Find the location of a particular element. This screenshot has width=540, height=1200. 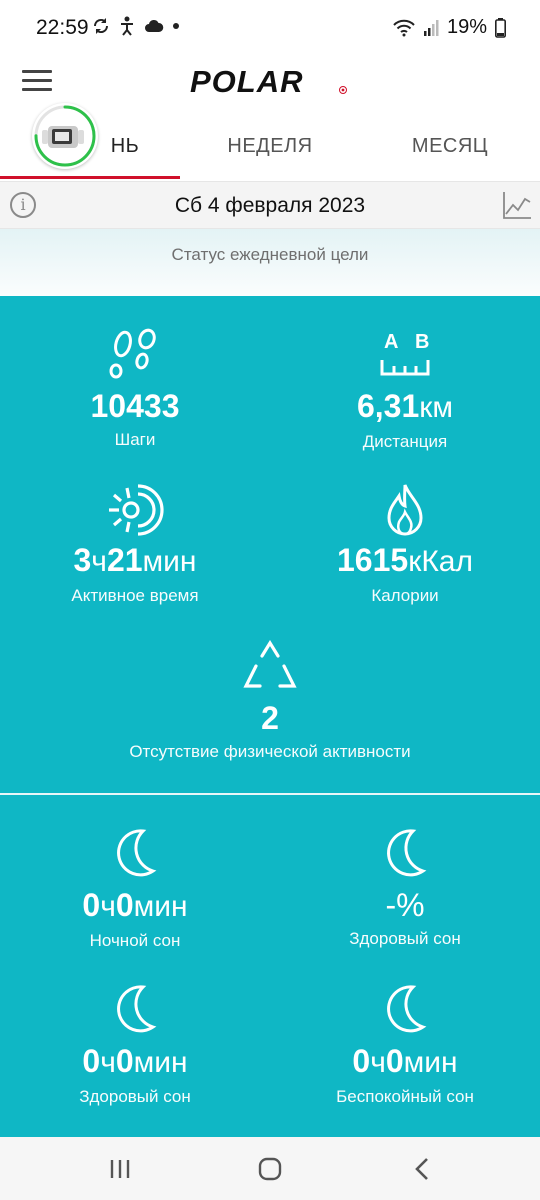

distance-icon-b: B is located at coordinates (422, 342).